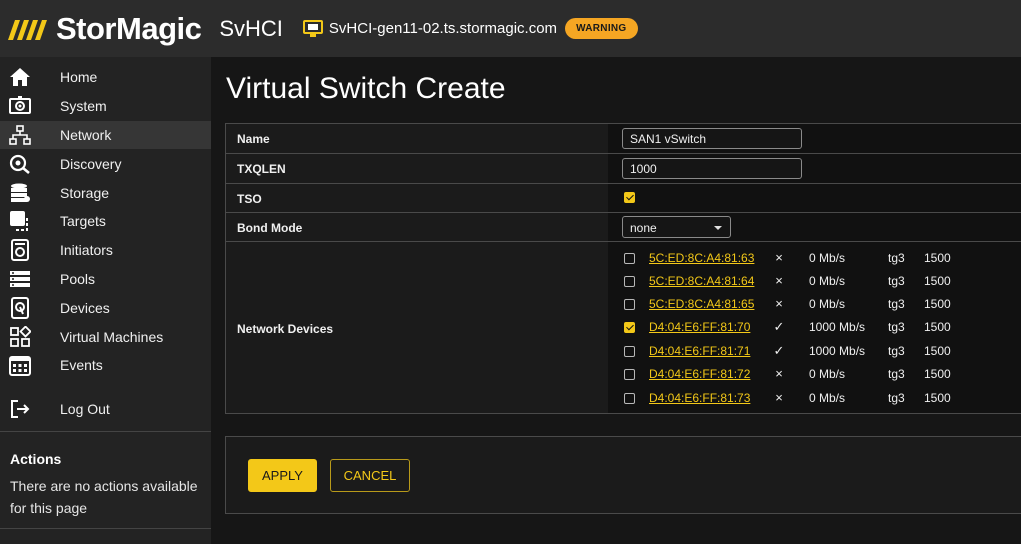  I want to click on sidebar-item-label: Initiators, so click(86, 250).